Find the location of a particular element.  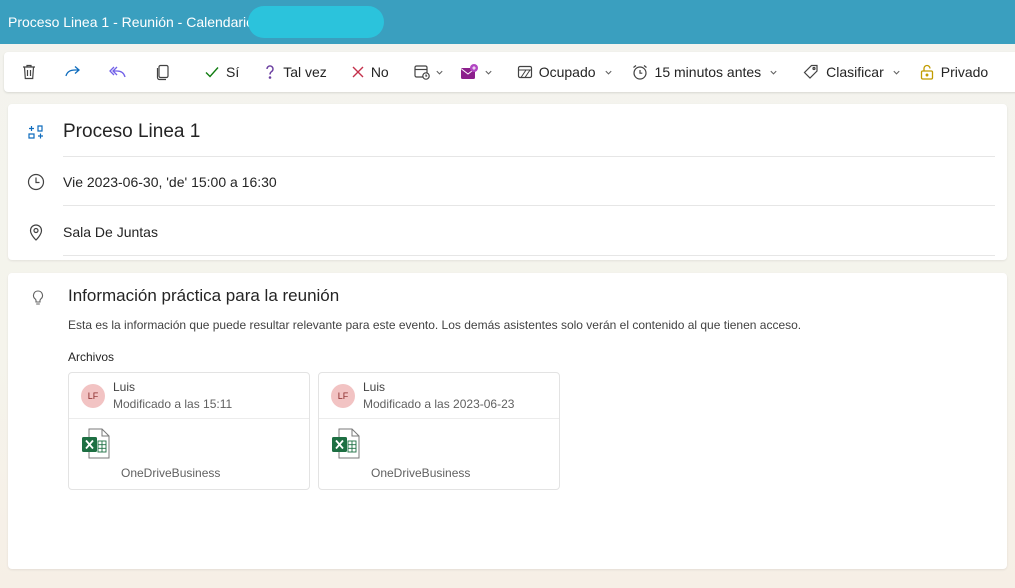

forward-button is located at coordinates (73, 72).